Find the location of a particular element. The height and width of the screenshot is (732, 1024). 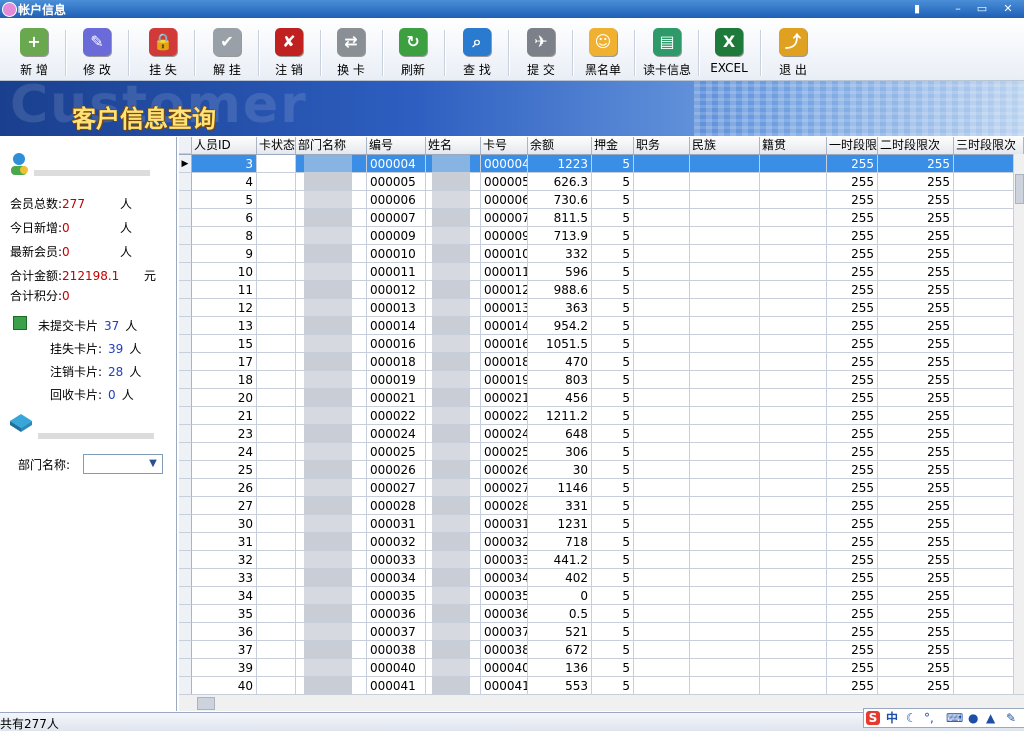

table-cell: 000019 is located at coordinates (396, 380).